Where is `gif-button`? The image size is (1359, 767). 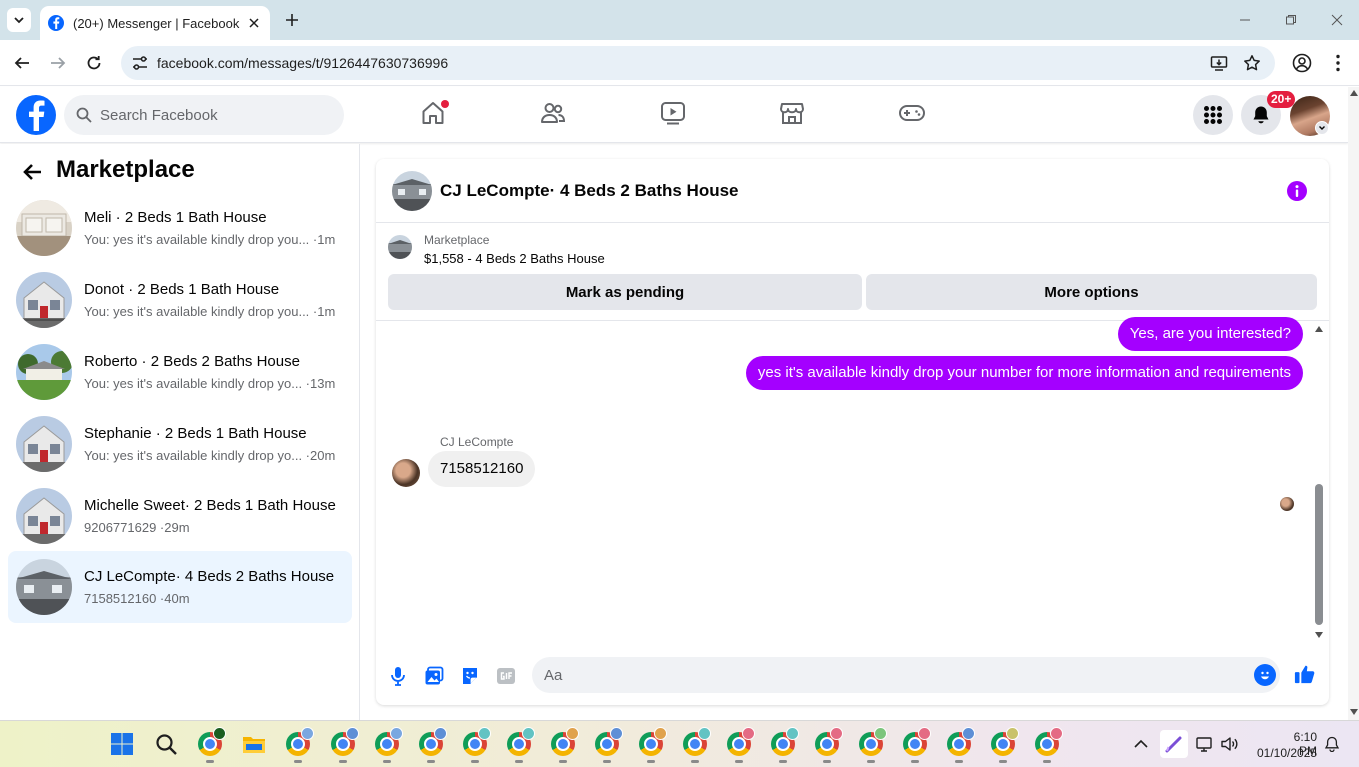 gif-button is located at coordinates (506, 676).